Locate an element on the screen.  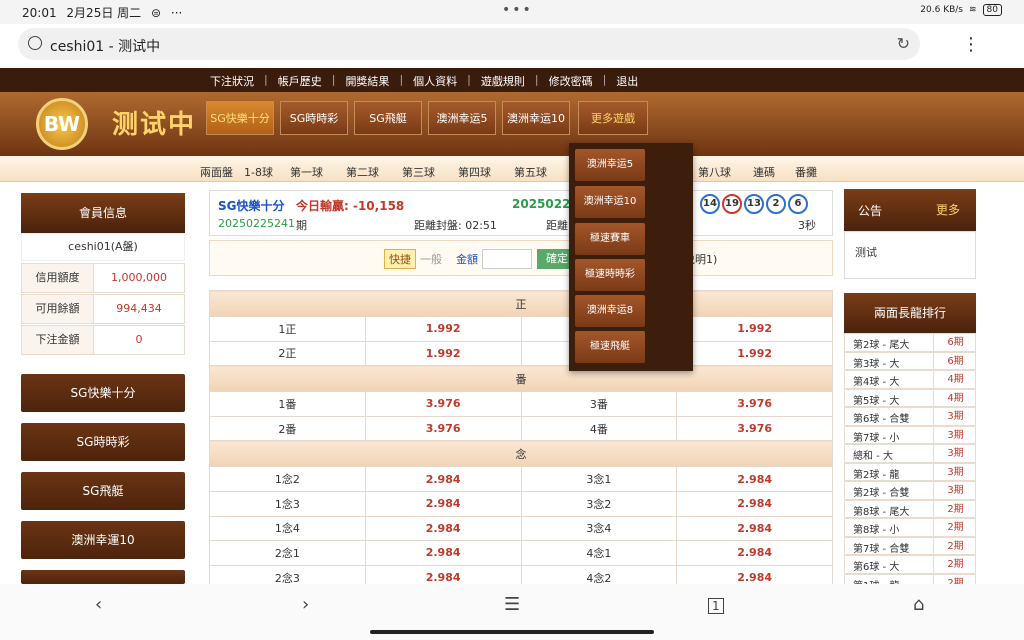
bet-item: 3番 is located at coordinates (599, 404).